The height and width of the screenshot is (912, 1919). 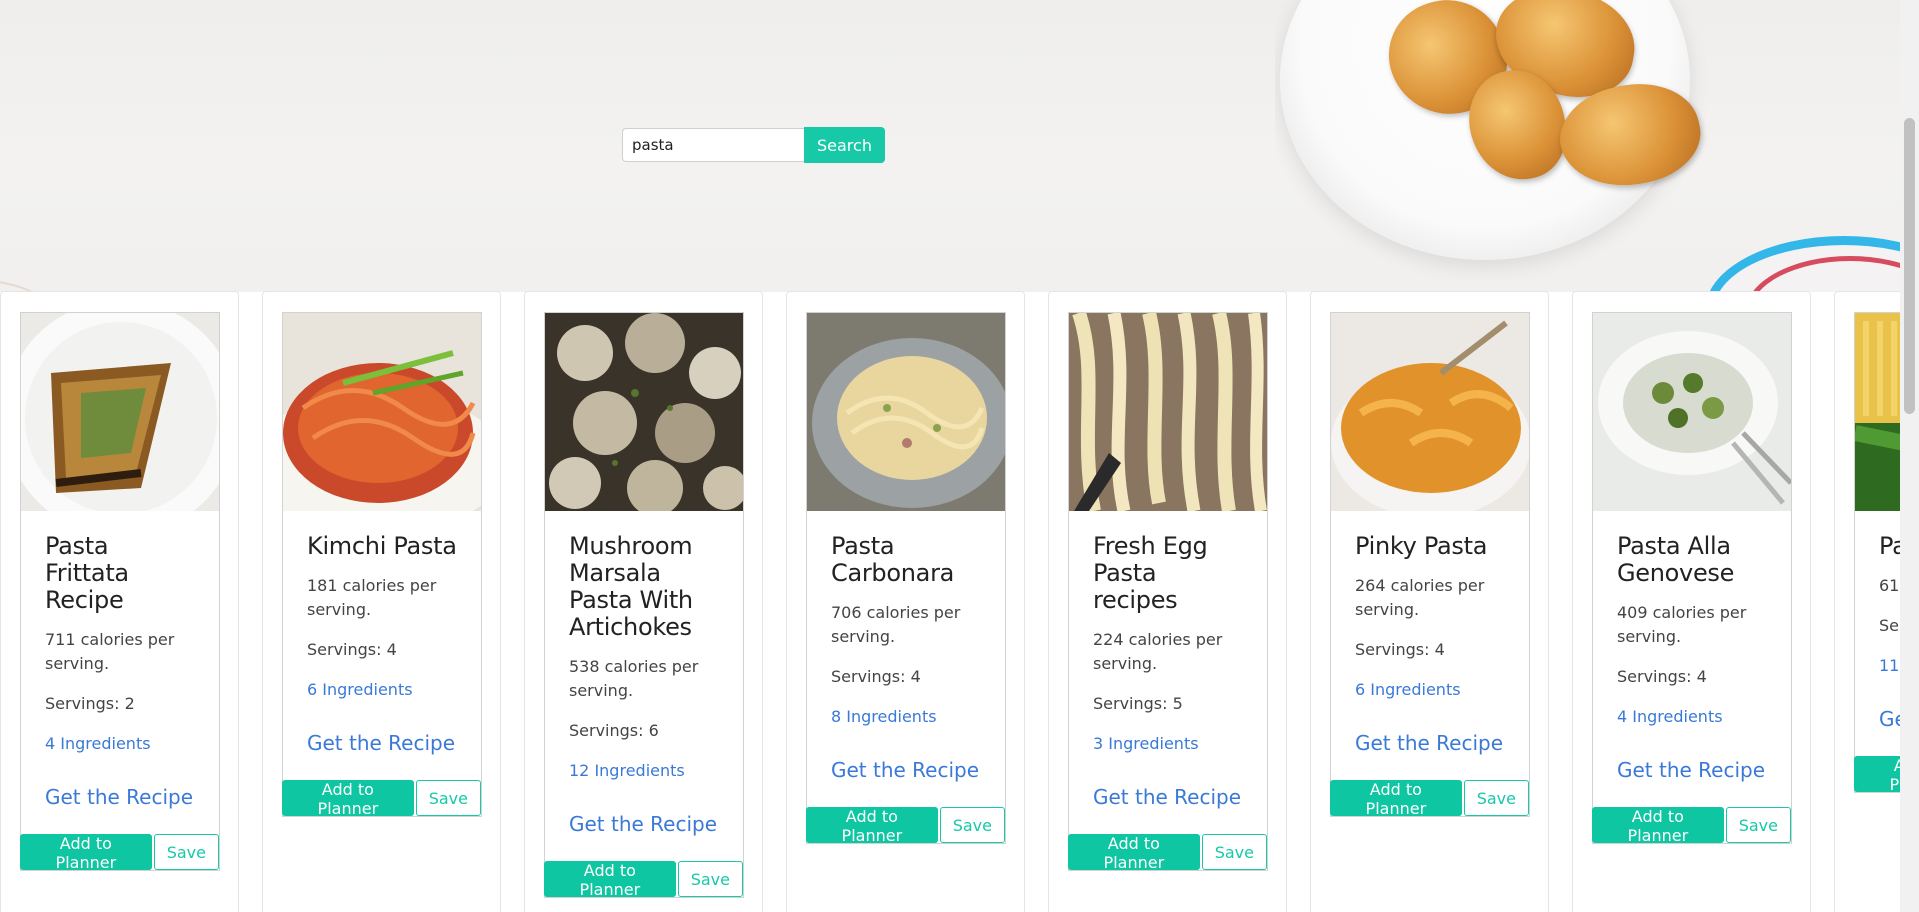 I want to click on recipe-calories: 711 calories per serving., so click(x=110, y=651).